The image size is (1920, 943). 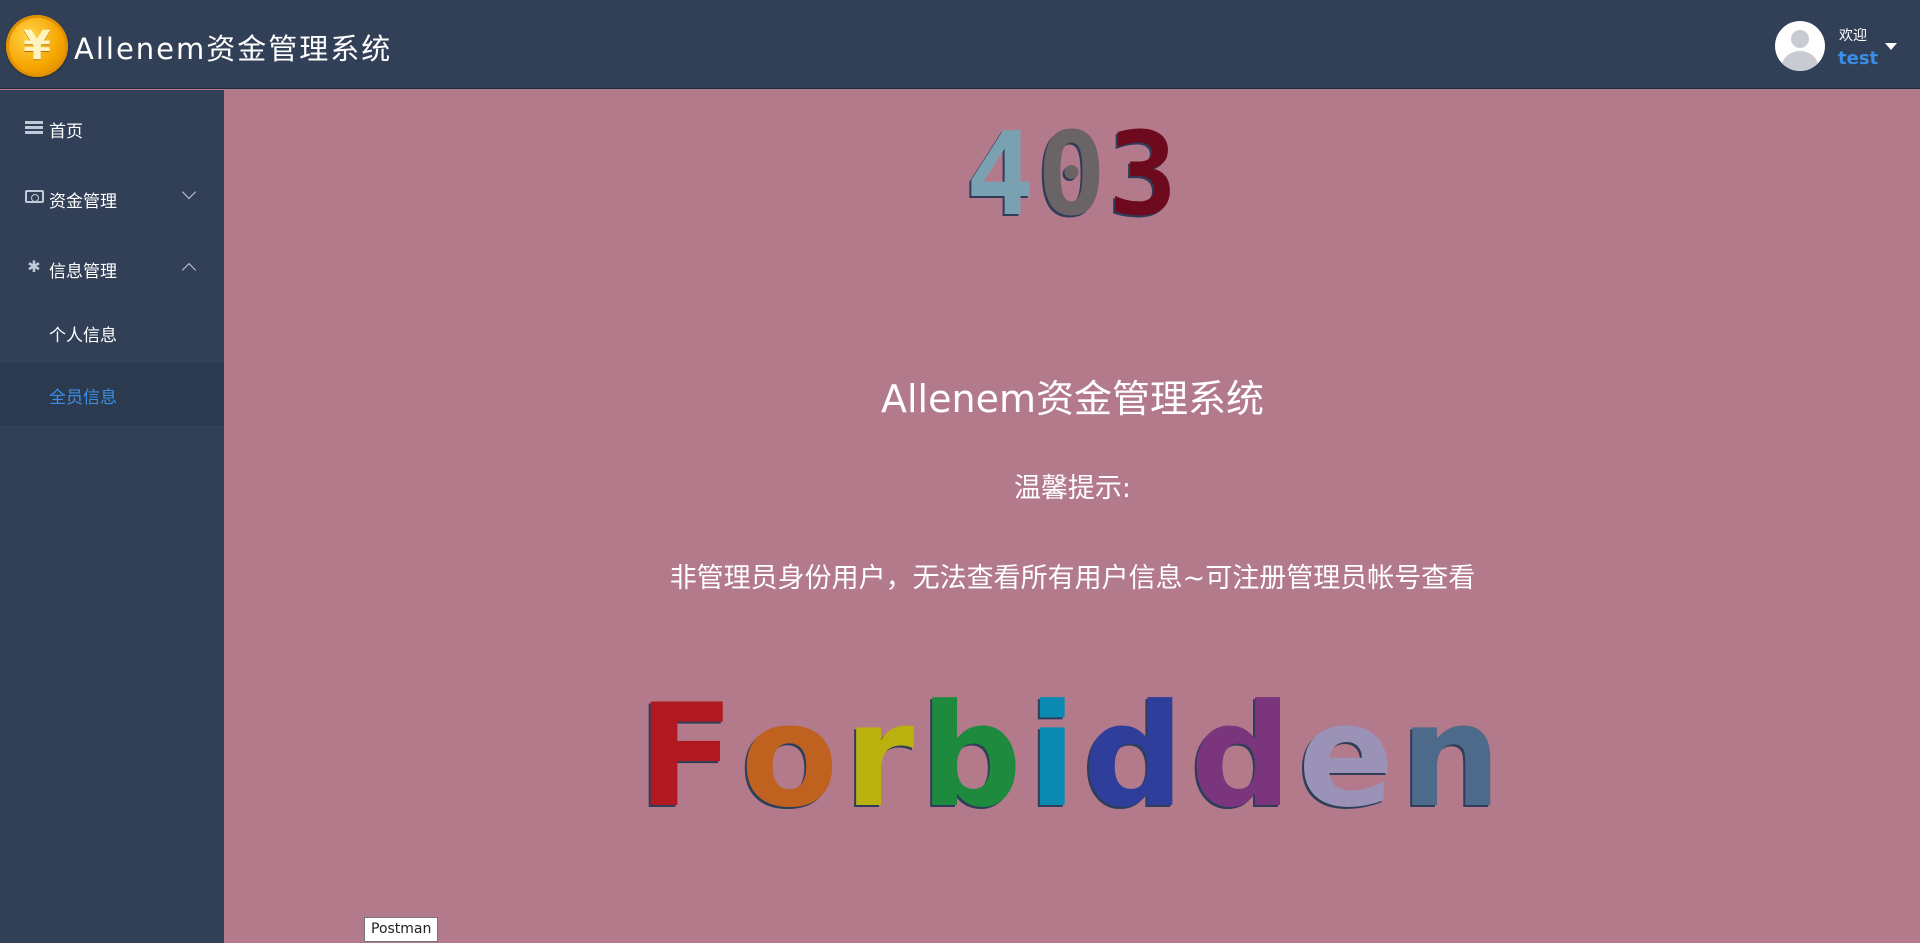 What do you see at coordinates (189, 270) in the screenshot?
I see `chevron-up-icon` at bounding box center [189, 270].